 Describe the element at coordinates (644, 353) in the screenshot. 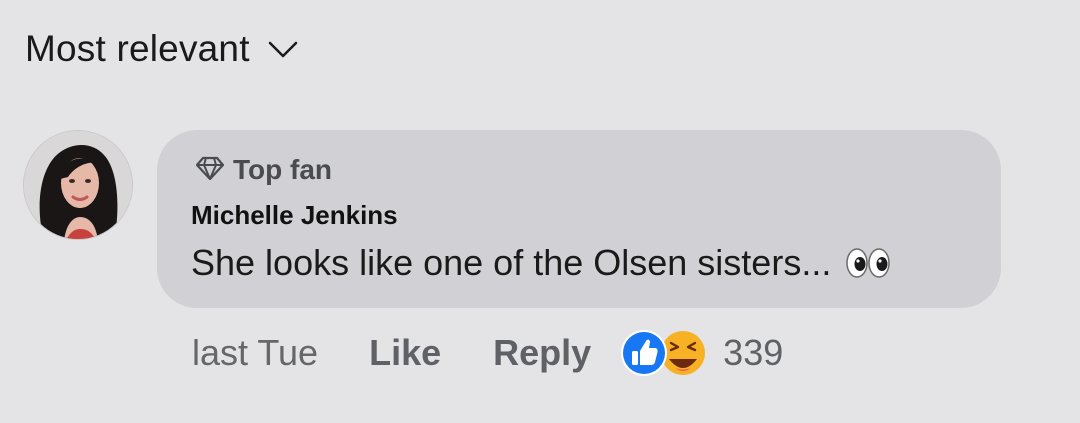

I see `like-reaction-icon` at that location.